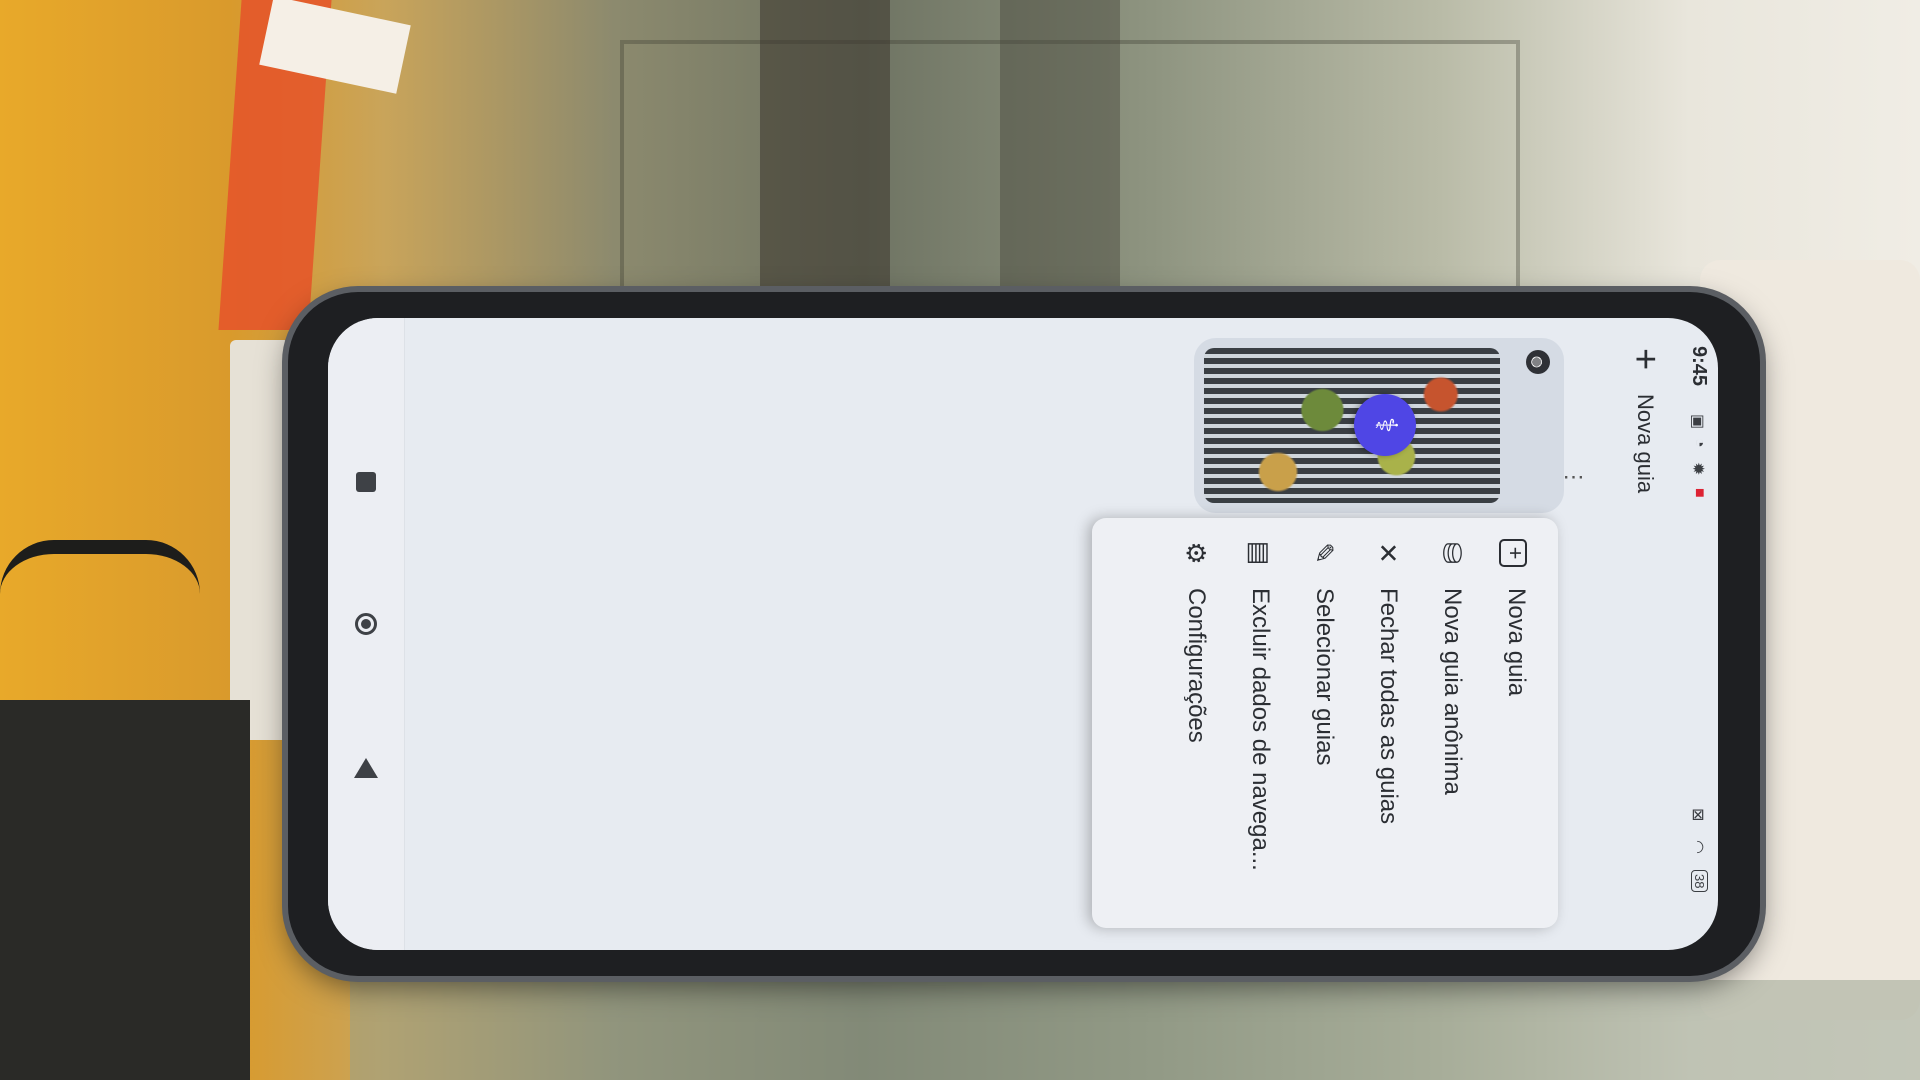  I want to click on wifi-icon: ◠, so click(1697, 847).